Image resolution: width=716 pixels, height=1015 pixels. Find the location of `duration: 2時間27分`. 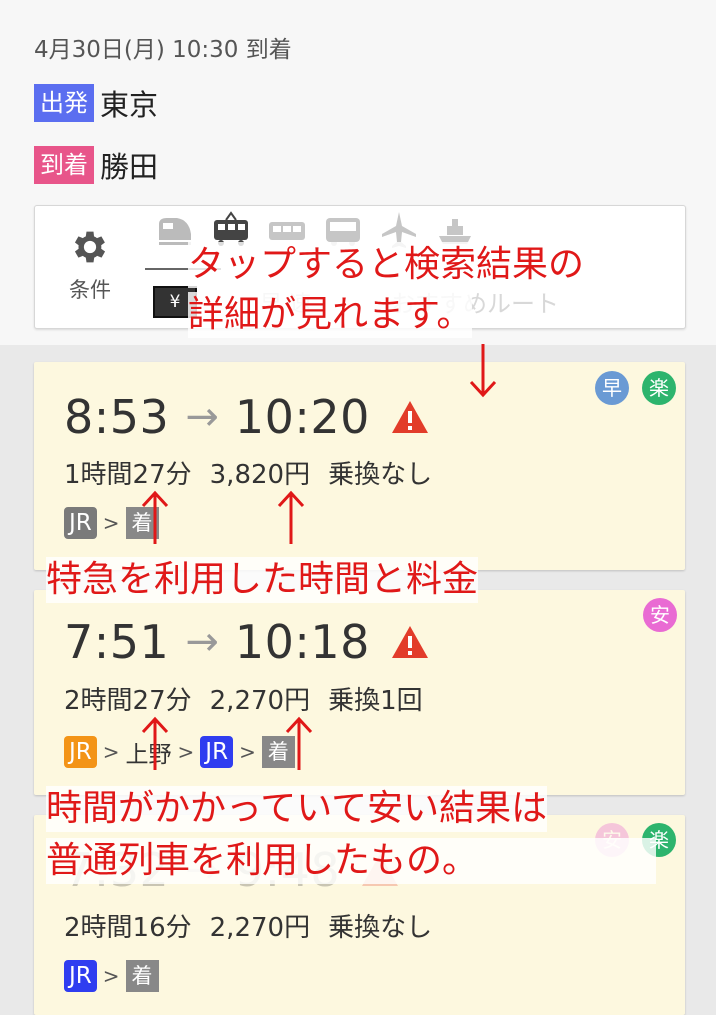

duration: 2時間27分 is located at coordinates (128, 701).